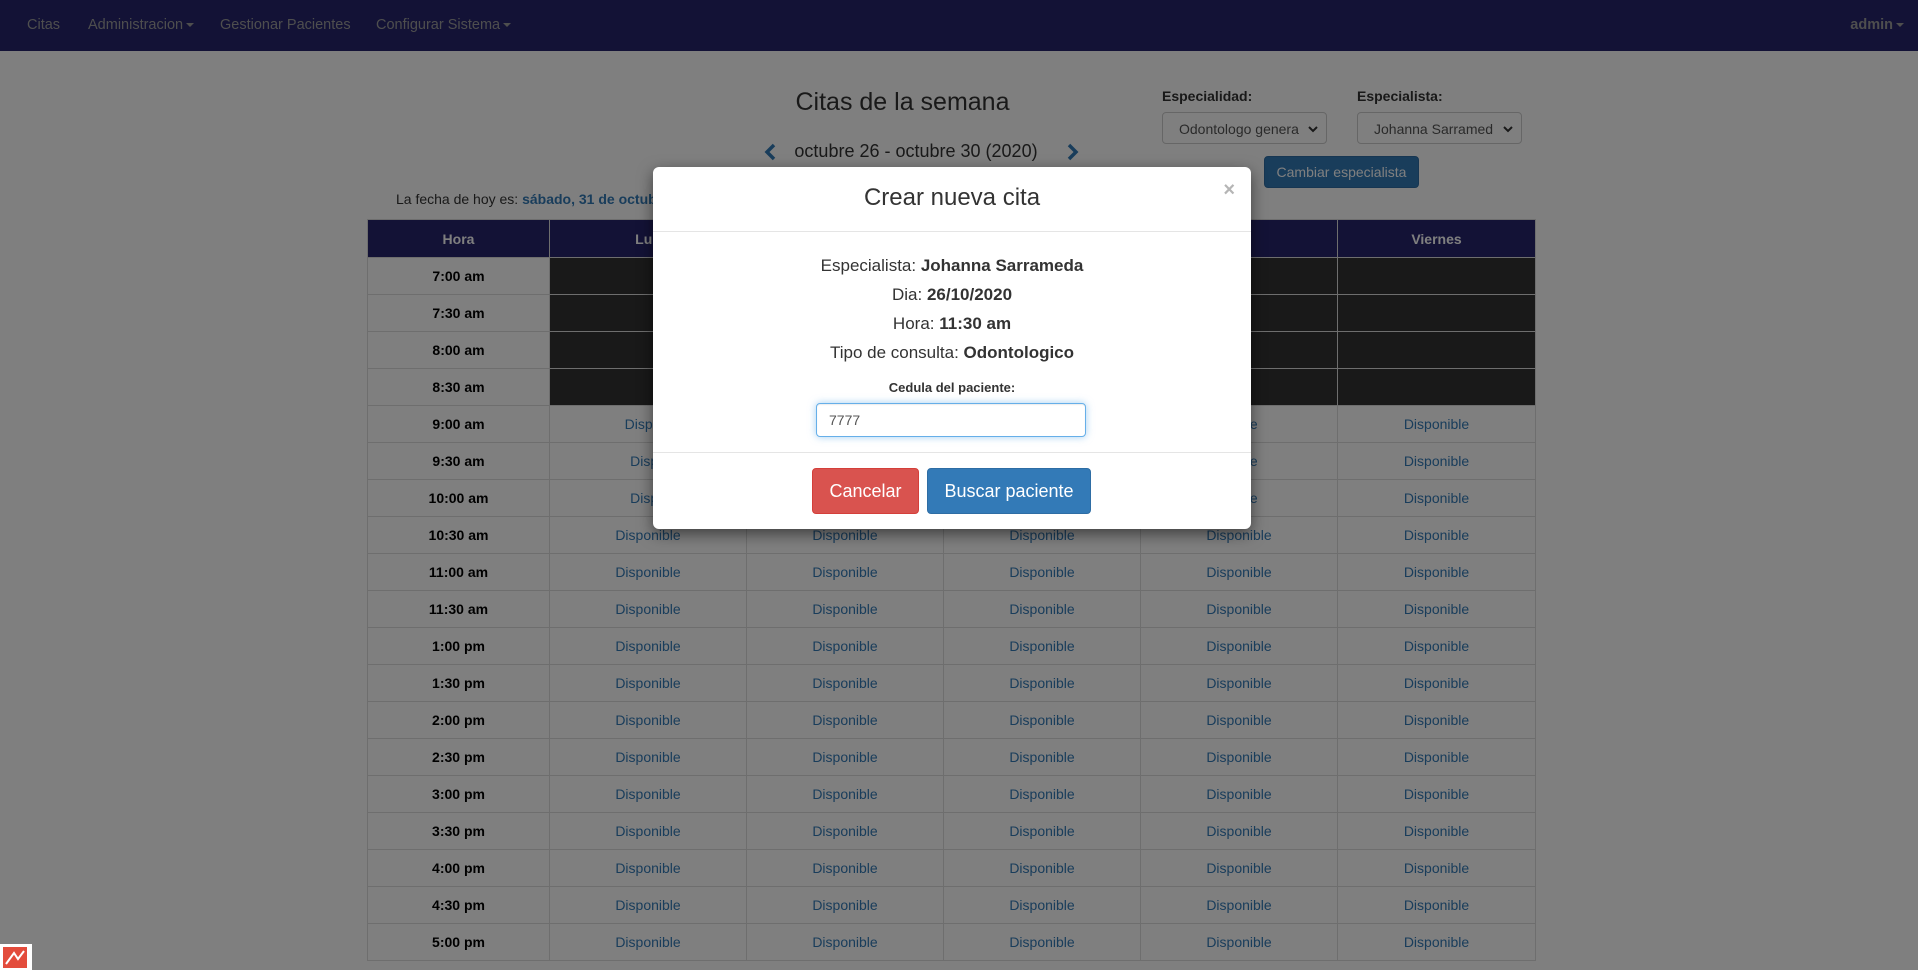  I want to click on hora-info: Hora: 11:30 am, so click(952, 324).